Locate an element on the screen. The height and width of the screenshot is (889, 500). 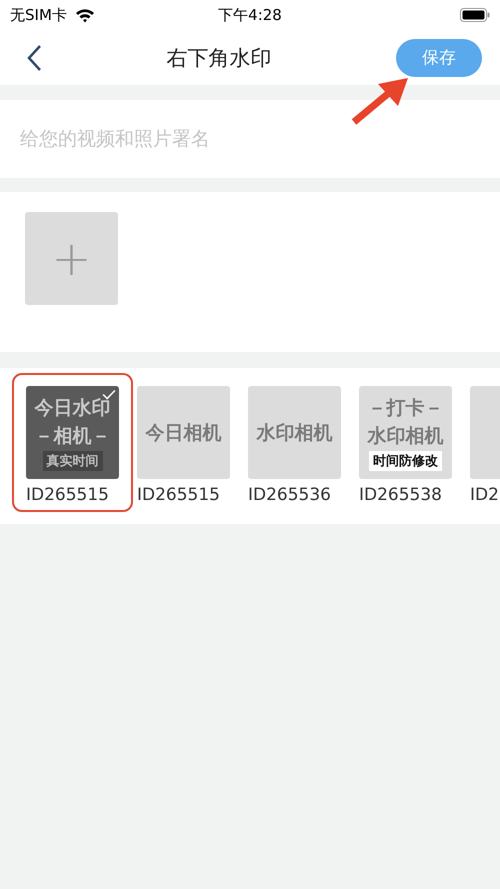
watermark-thumbnail: －打卡－ 水印相机 时间防修改 is located at coordinates (405, 432).